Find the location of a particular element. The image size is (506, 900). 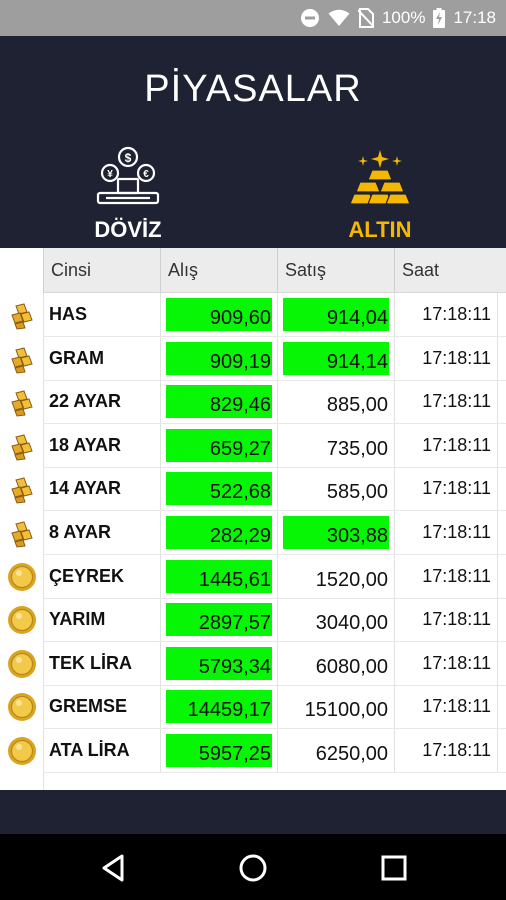

row-name: GRAM is located at coordinates (76, 358).